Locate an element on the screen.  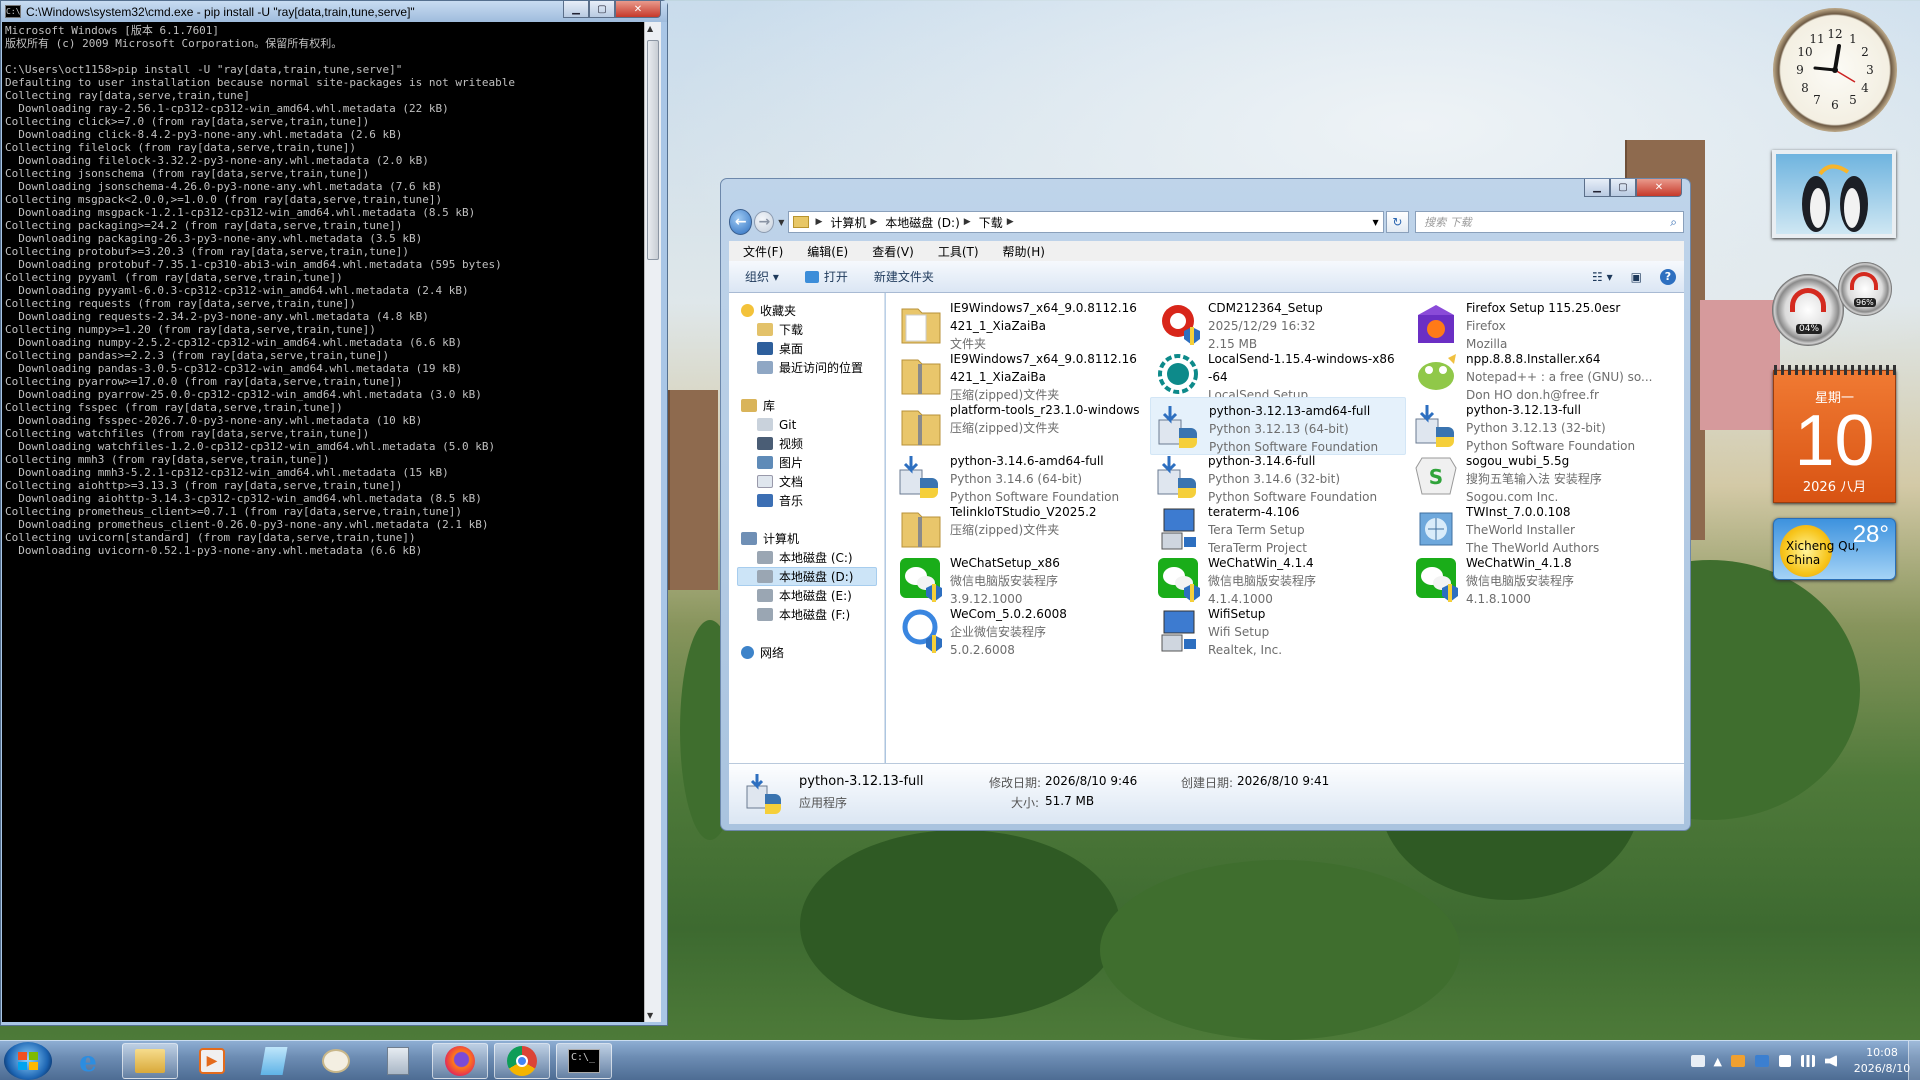
breadcrumb-computer: 计算机 is located at coordinates (848, 222).